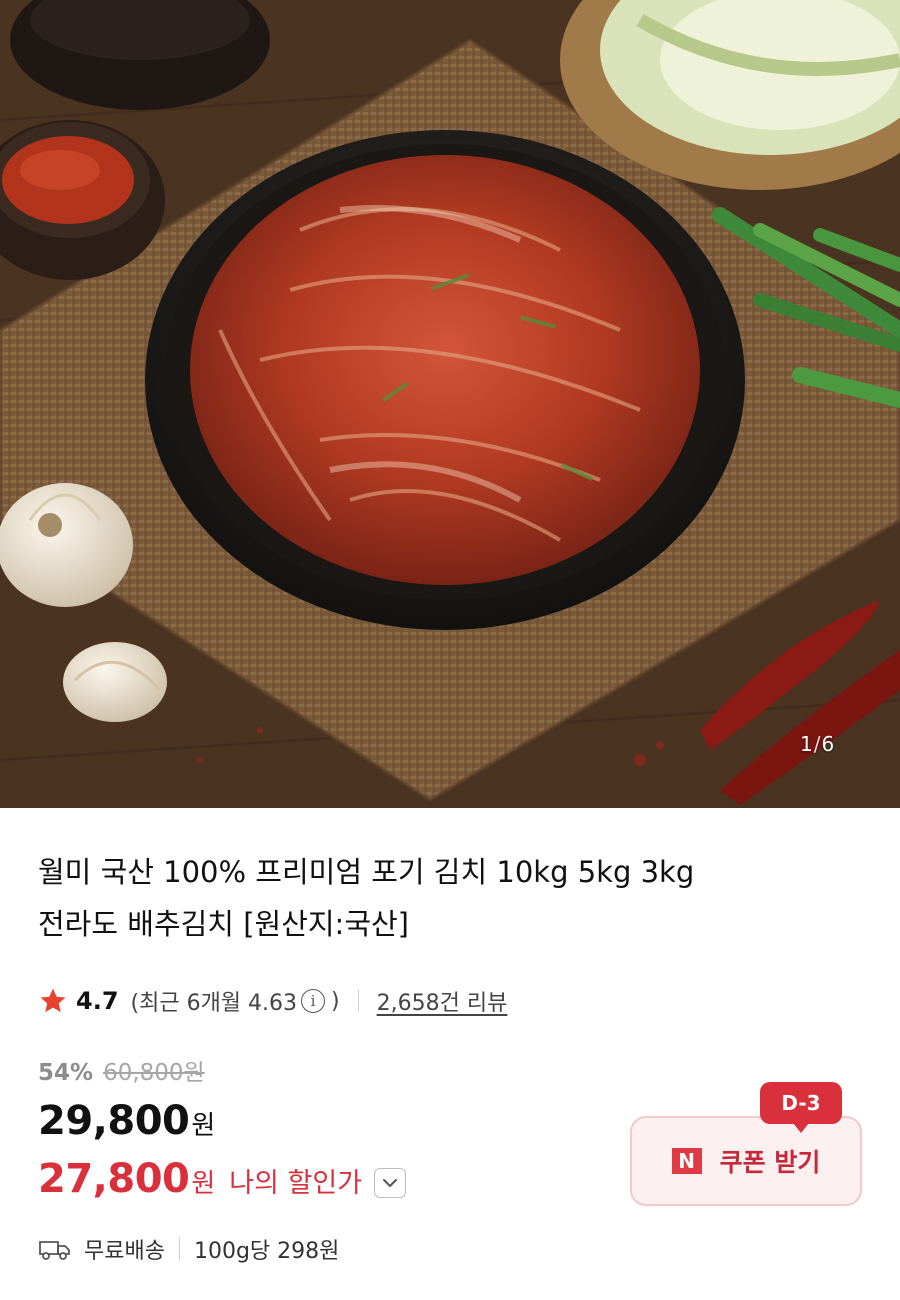  I want to click on chevron-down-icon, so click(390, 1183).